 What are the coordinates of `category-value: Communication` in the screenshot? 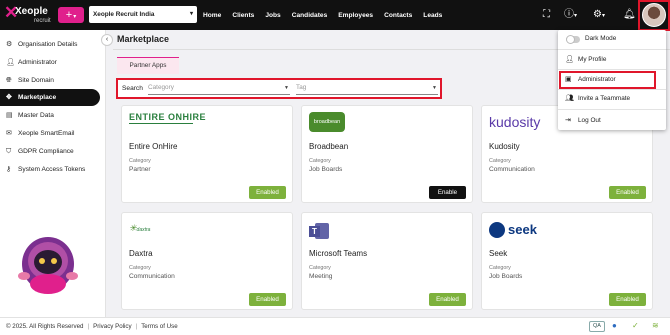 It's located at (152, 276).